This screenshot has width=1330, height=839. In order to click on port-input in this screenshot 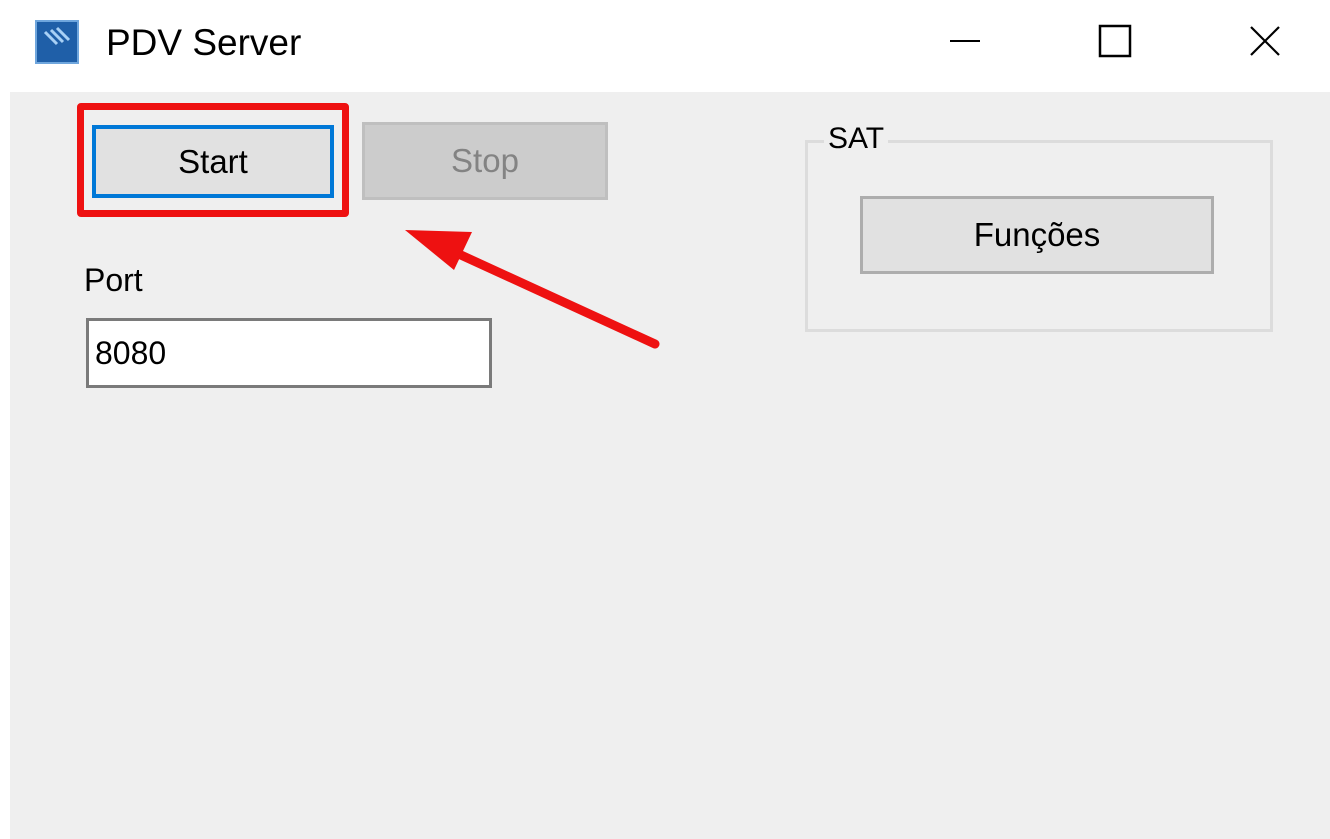, I will do `click(289, 353)`.